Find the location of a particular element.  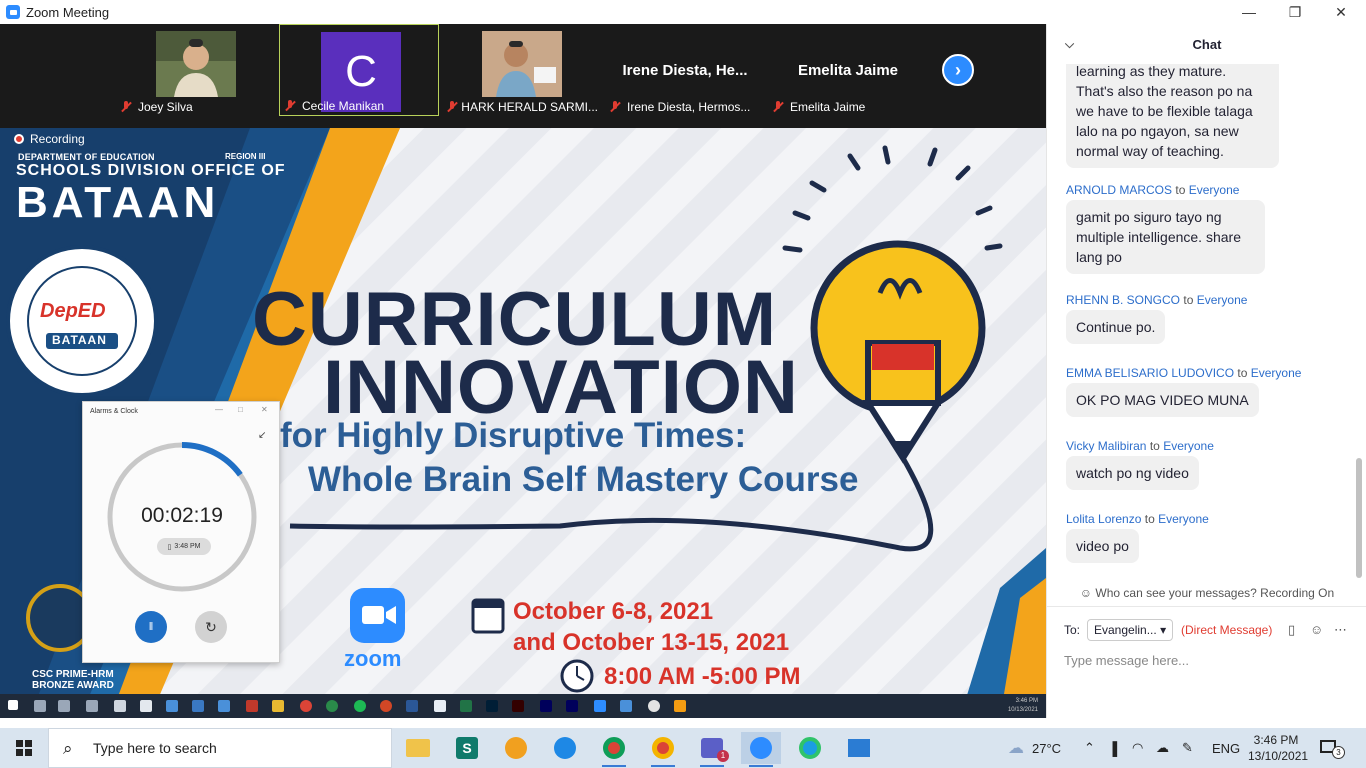

weather-widget: ☁ 27°C is located at coordinates (1034, 748).